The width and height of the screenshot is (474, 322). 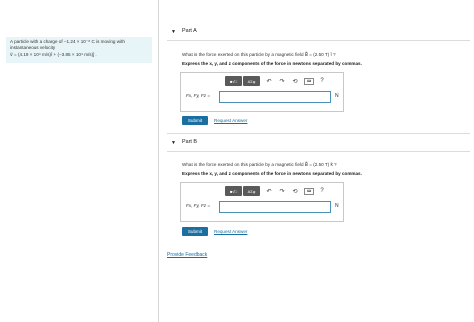 I want to click on part-b-unit: N, so click(x=337, y=206).